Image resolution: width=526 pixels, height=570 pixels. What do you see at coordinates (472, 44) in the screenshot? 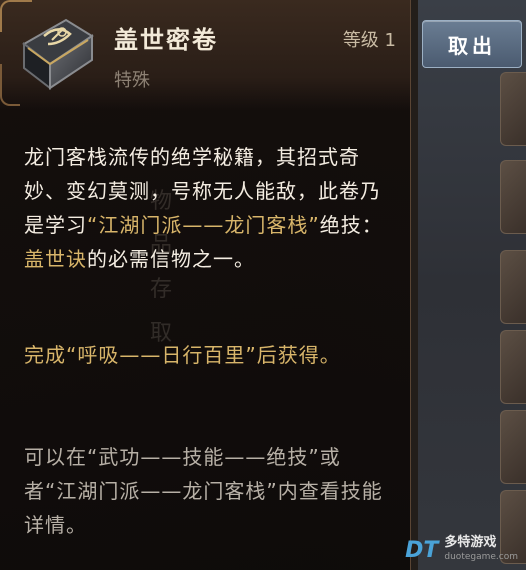
I see `take-out-button: 取出` at bounding box center [472, 44].